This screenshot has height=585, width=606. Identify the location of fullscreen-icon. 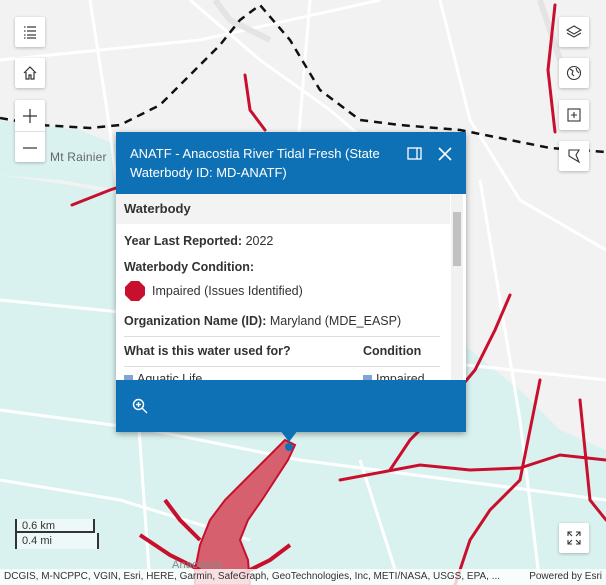
(574, 538).